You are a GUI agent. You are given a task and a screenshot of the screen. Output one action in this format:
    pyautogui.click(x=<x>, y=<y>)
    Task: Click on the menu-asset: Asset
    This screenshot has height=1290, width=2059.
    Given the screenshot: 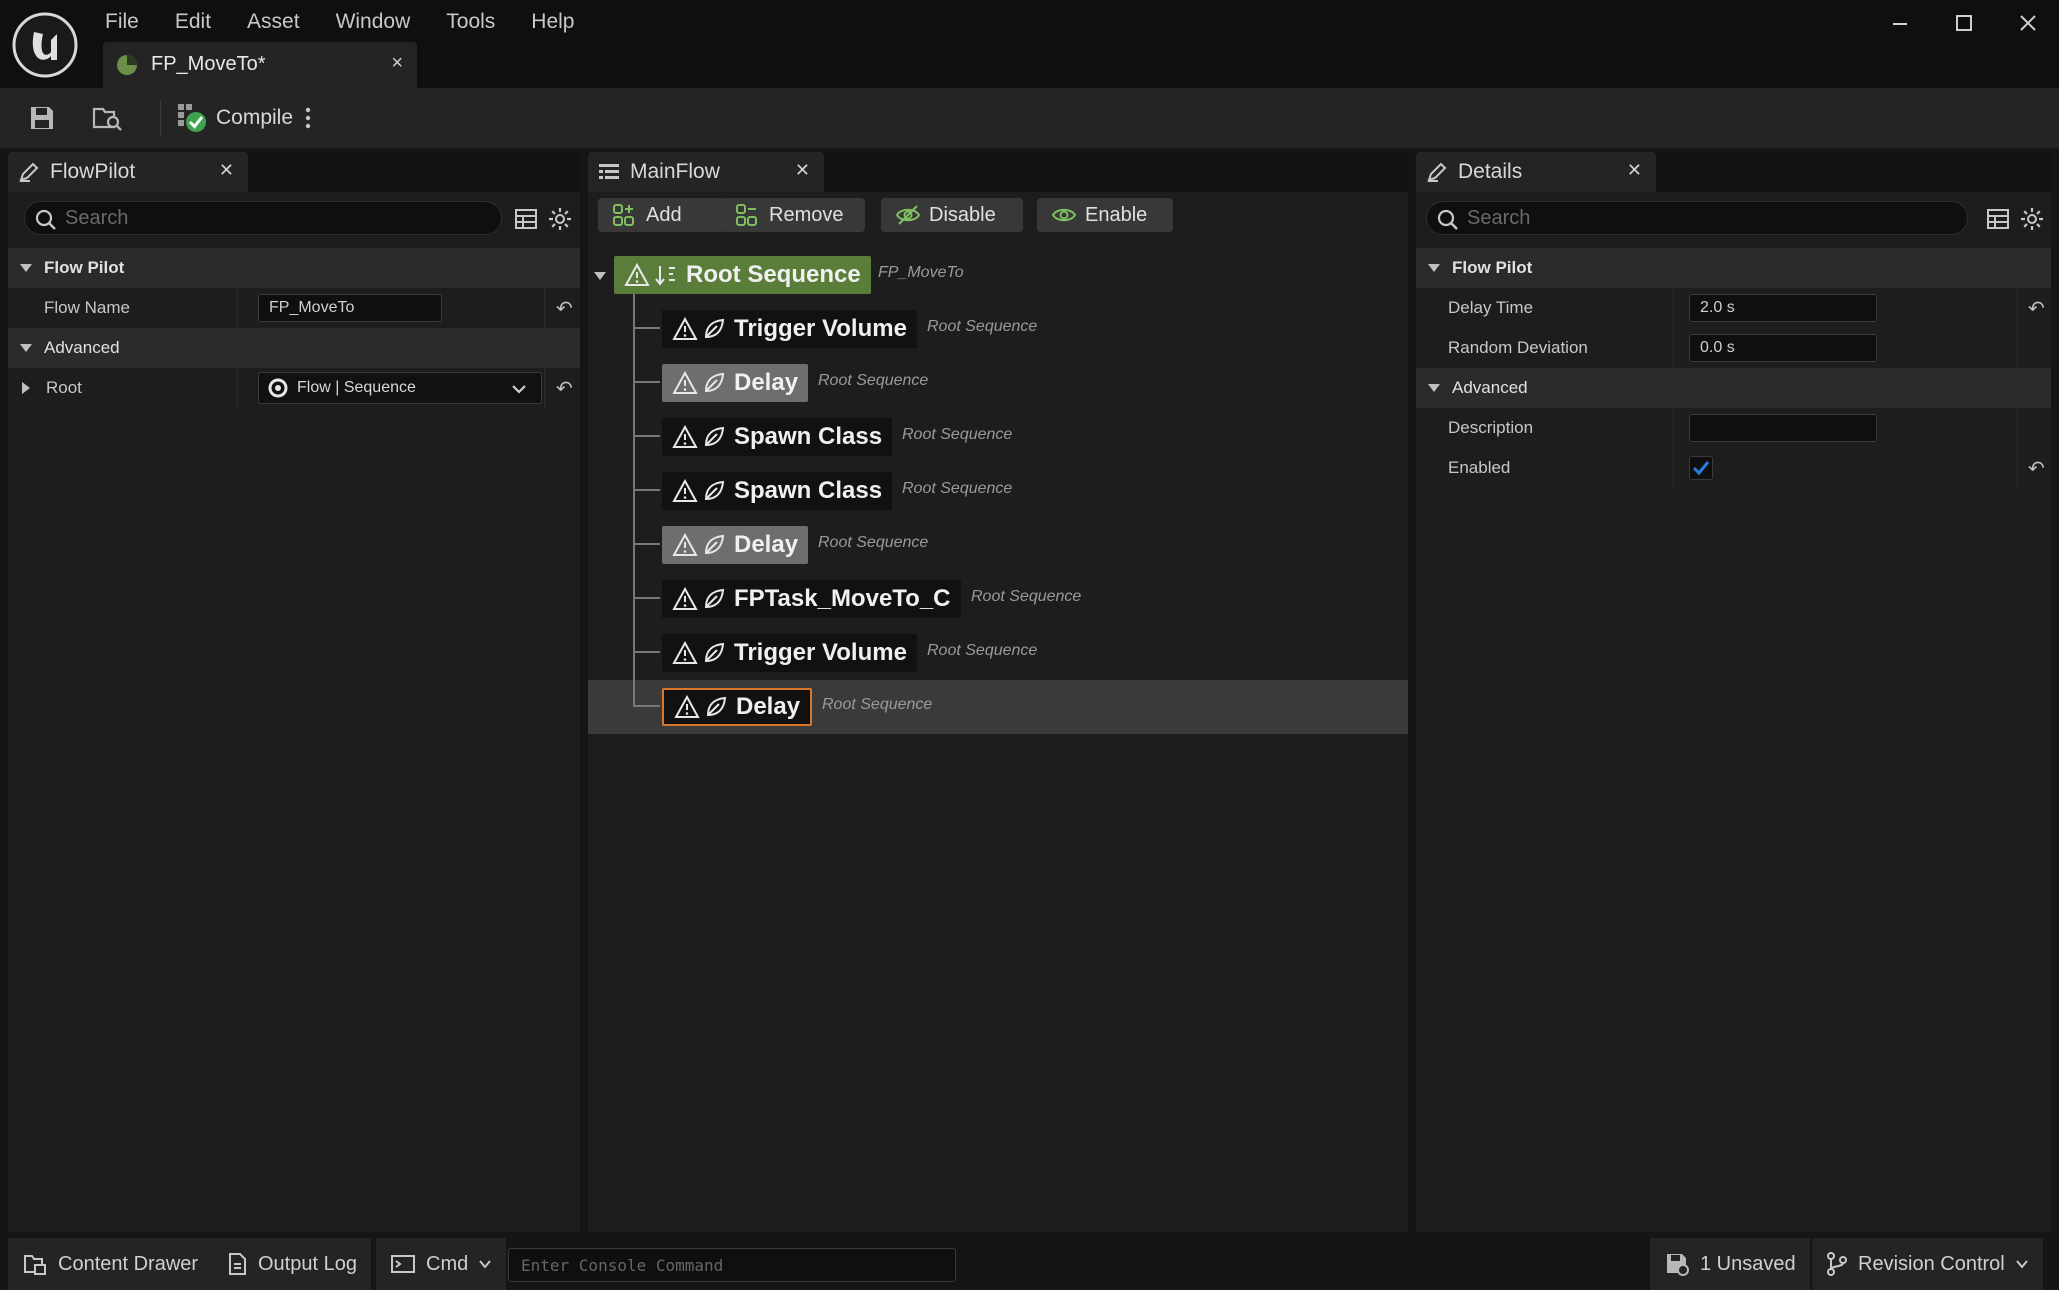 What is the action you would take?
    pyautogui.click(x=273, y=22)
    